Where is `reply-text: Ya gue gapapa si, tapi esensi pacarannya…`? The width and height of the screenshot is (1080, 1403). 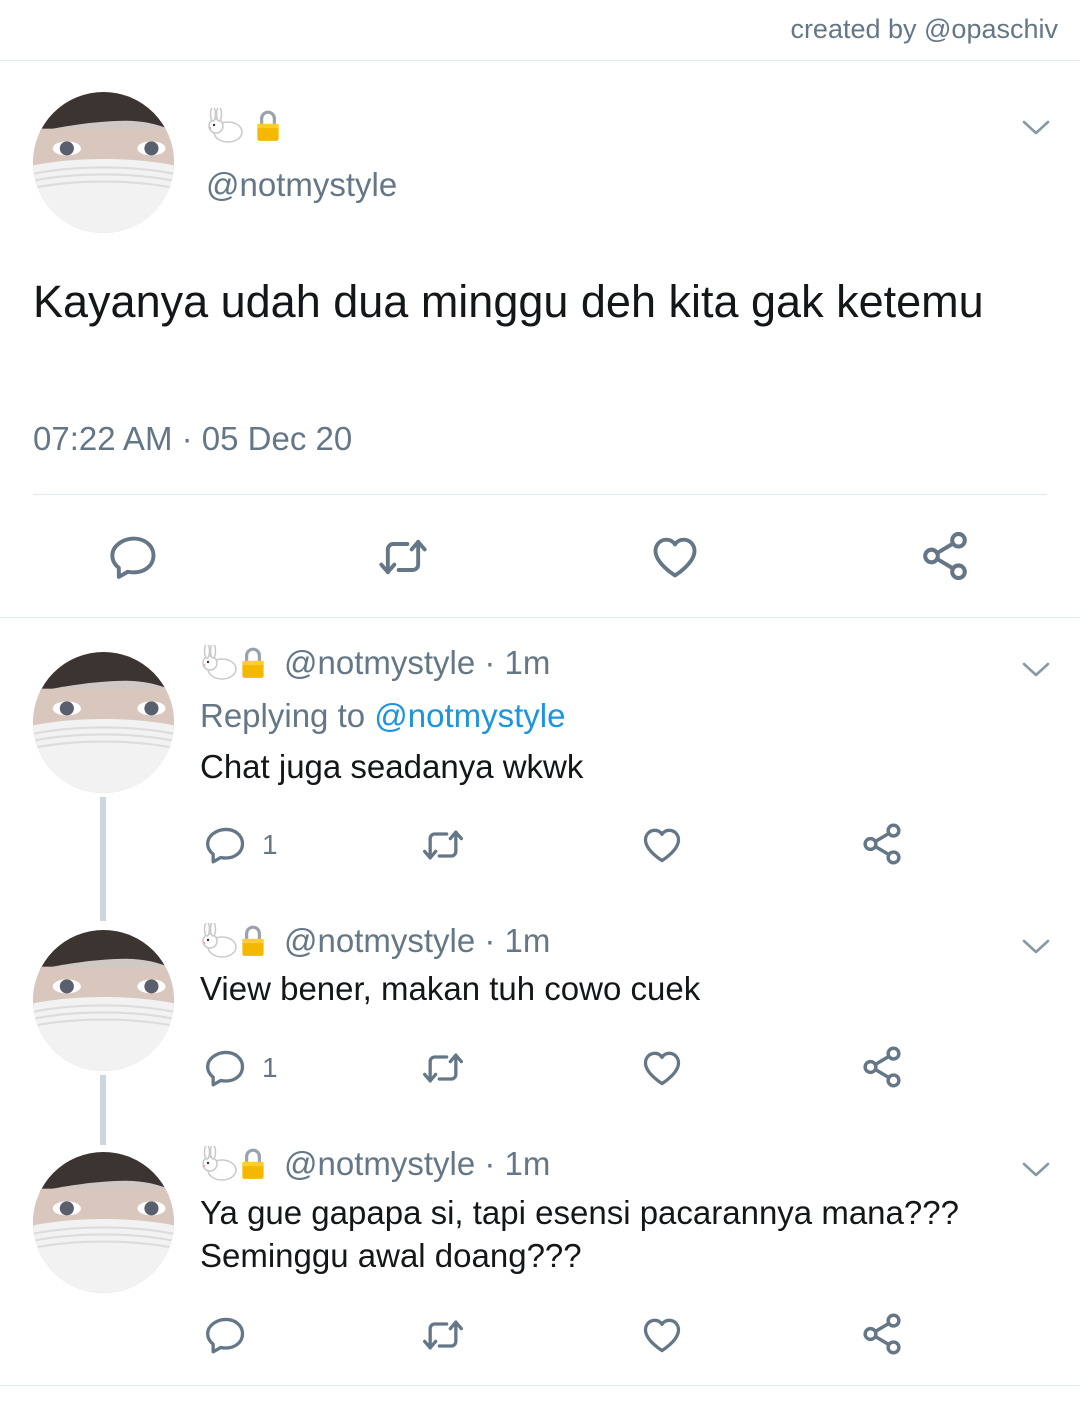
reply-text: Ya gue gapapa si, tapi esensi pacarannya… is located at coordinates (579, 1234).